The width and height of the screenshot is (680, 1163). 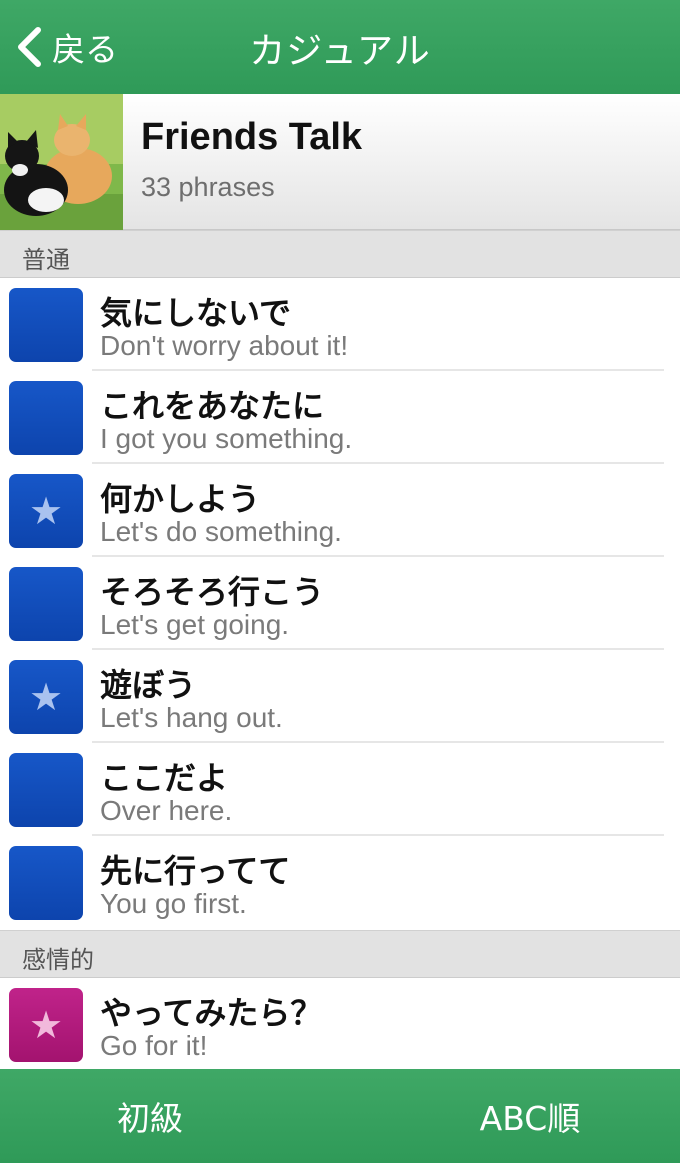 I want to click on phrase-english: I got you something., so click(x=226, y=438).